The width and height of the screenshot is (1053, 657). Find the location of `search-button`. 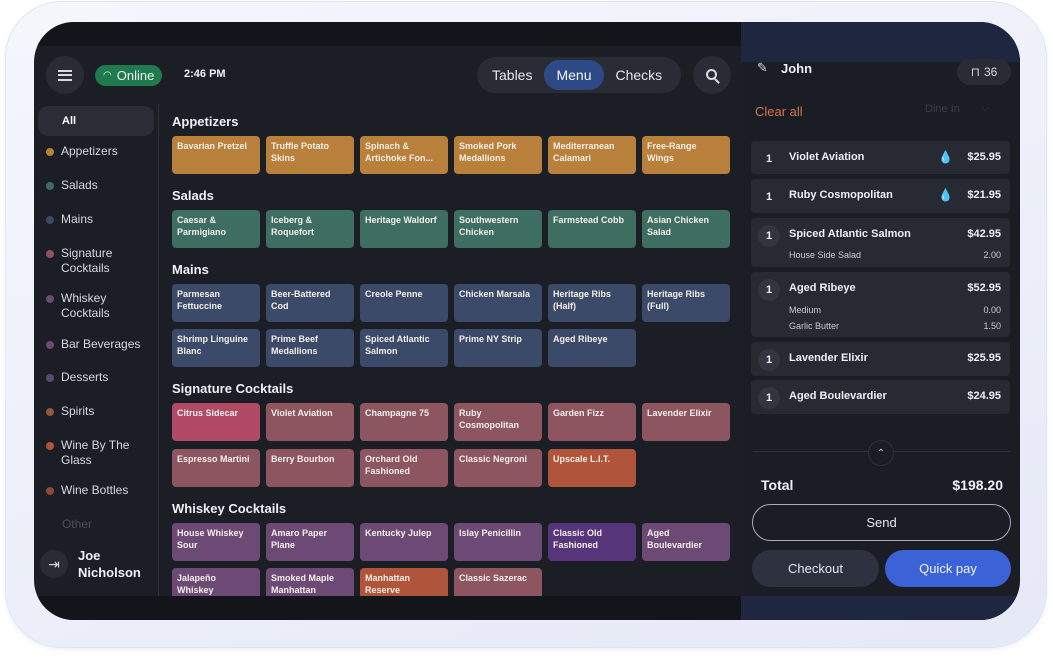

search-button is located at coordinates (712, 75).